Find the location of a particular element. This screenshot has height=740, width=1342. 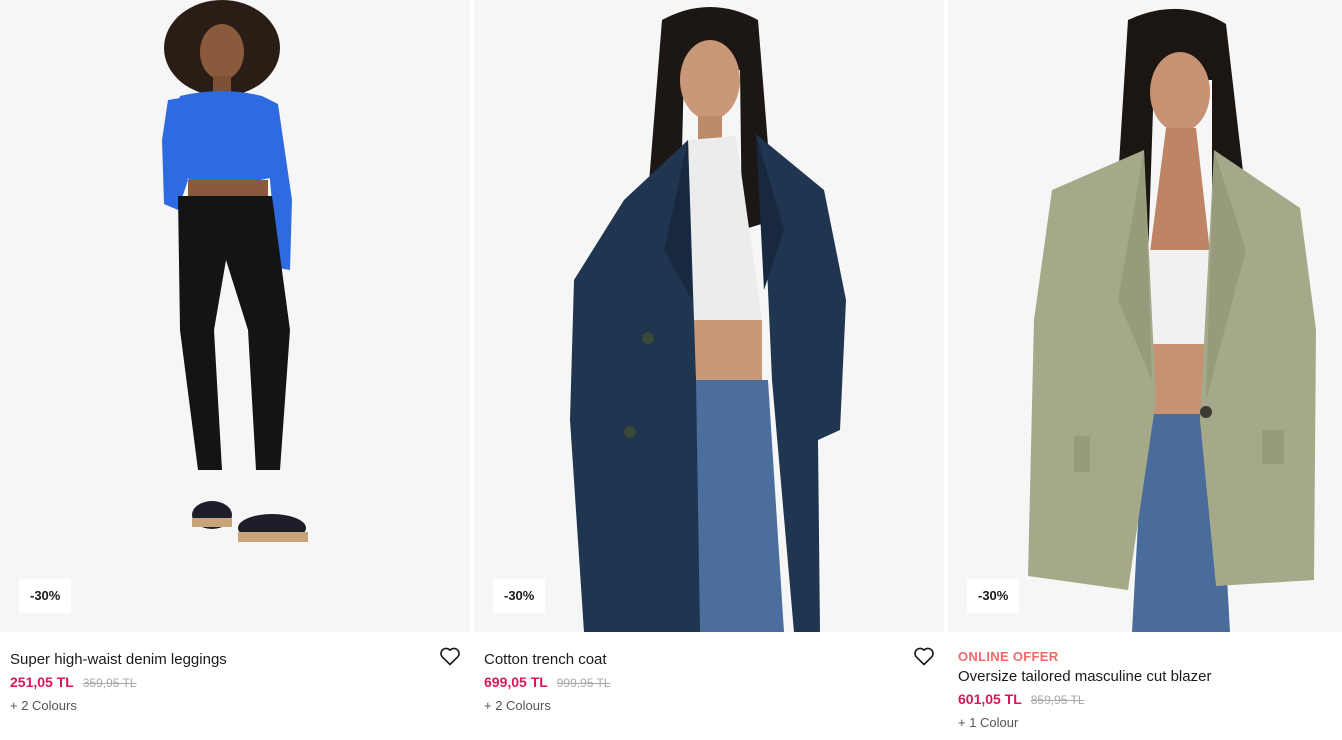

original-price: 359,95 TL is located at coordinates (109, 683).